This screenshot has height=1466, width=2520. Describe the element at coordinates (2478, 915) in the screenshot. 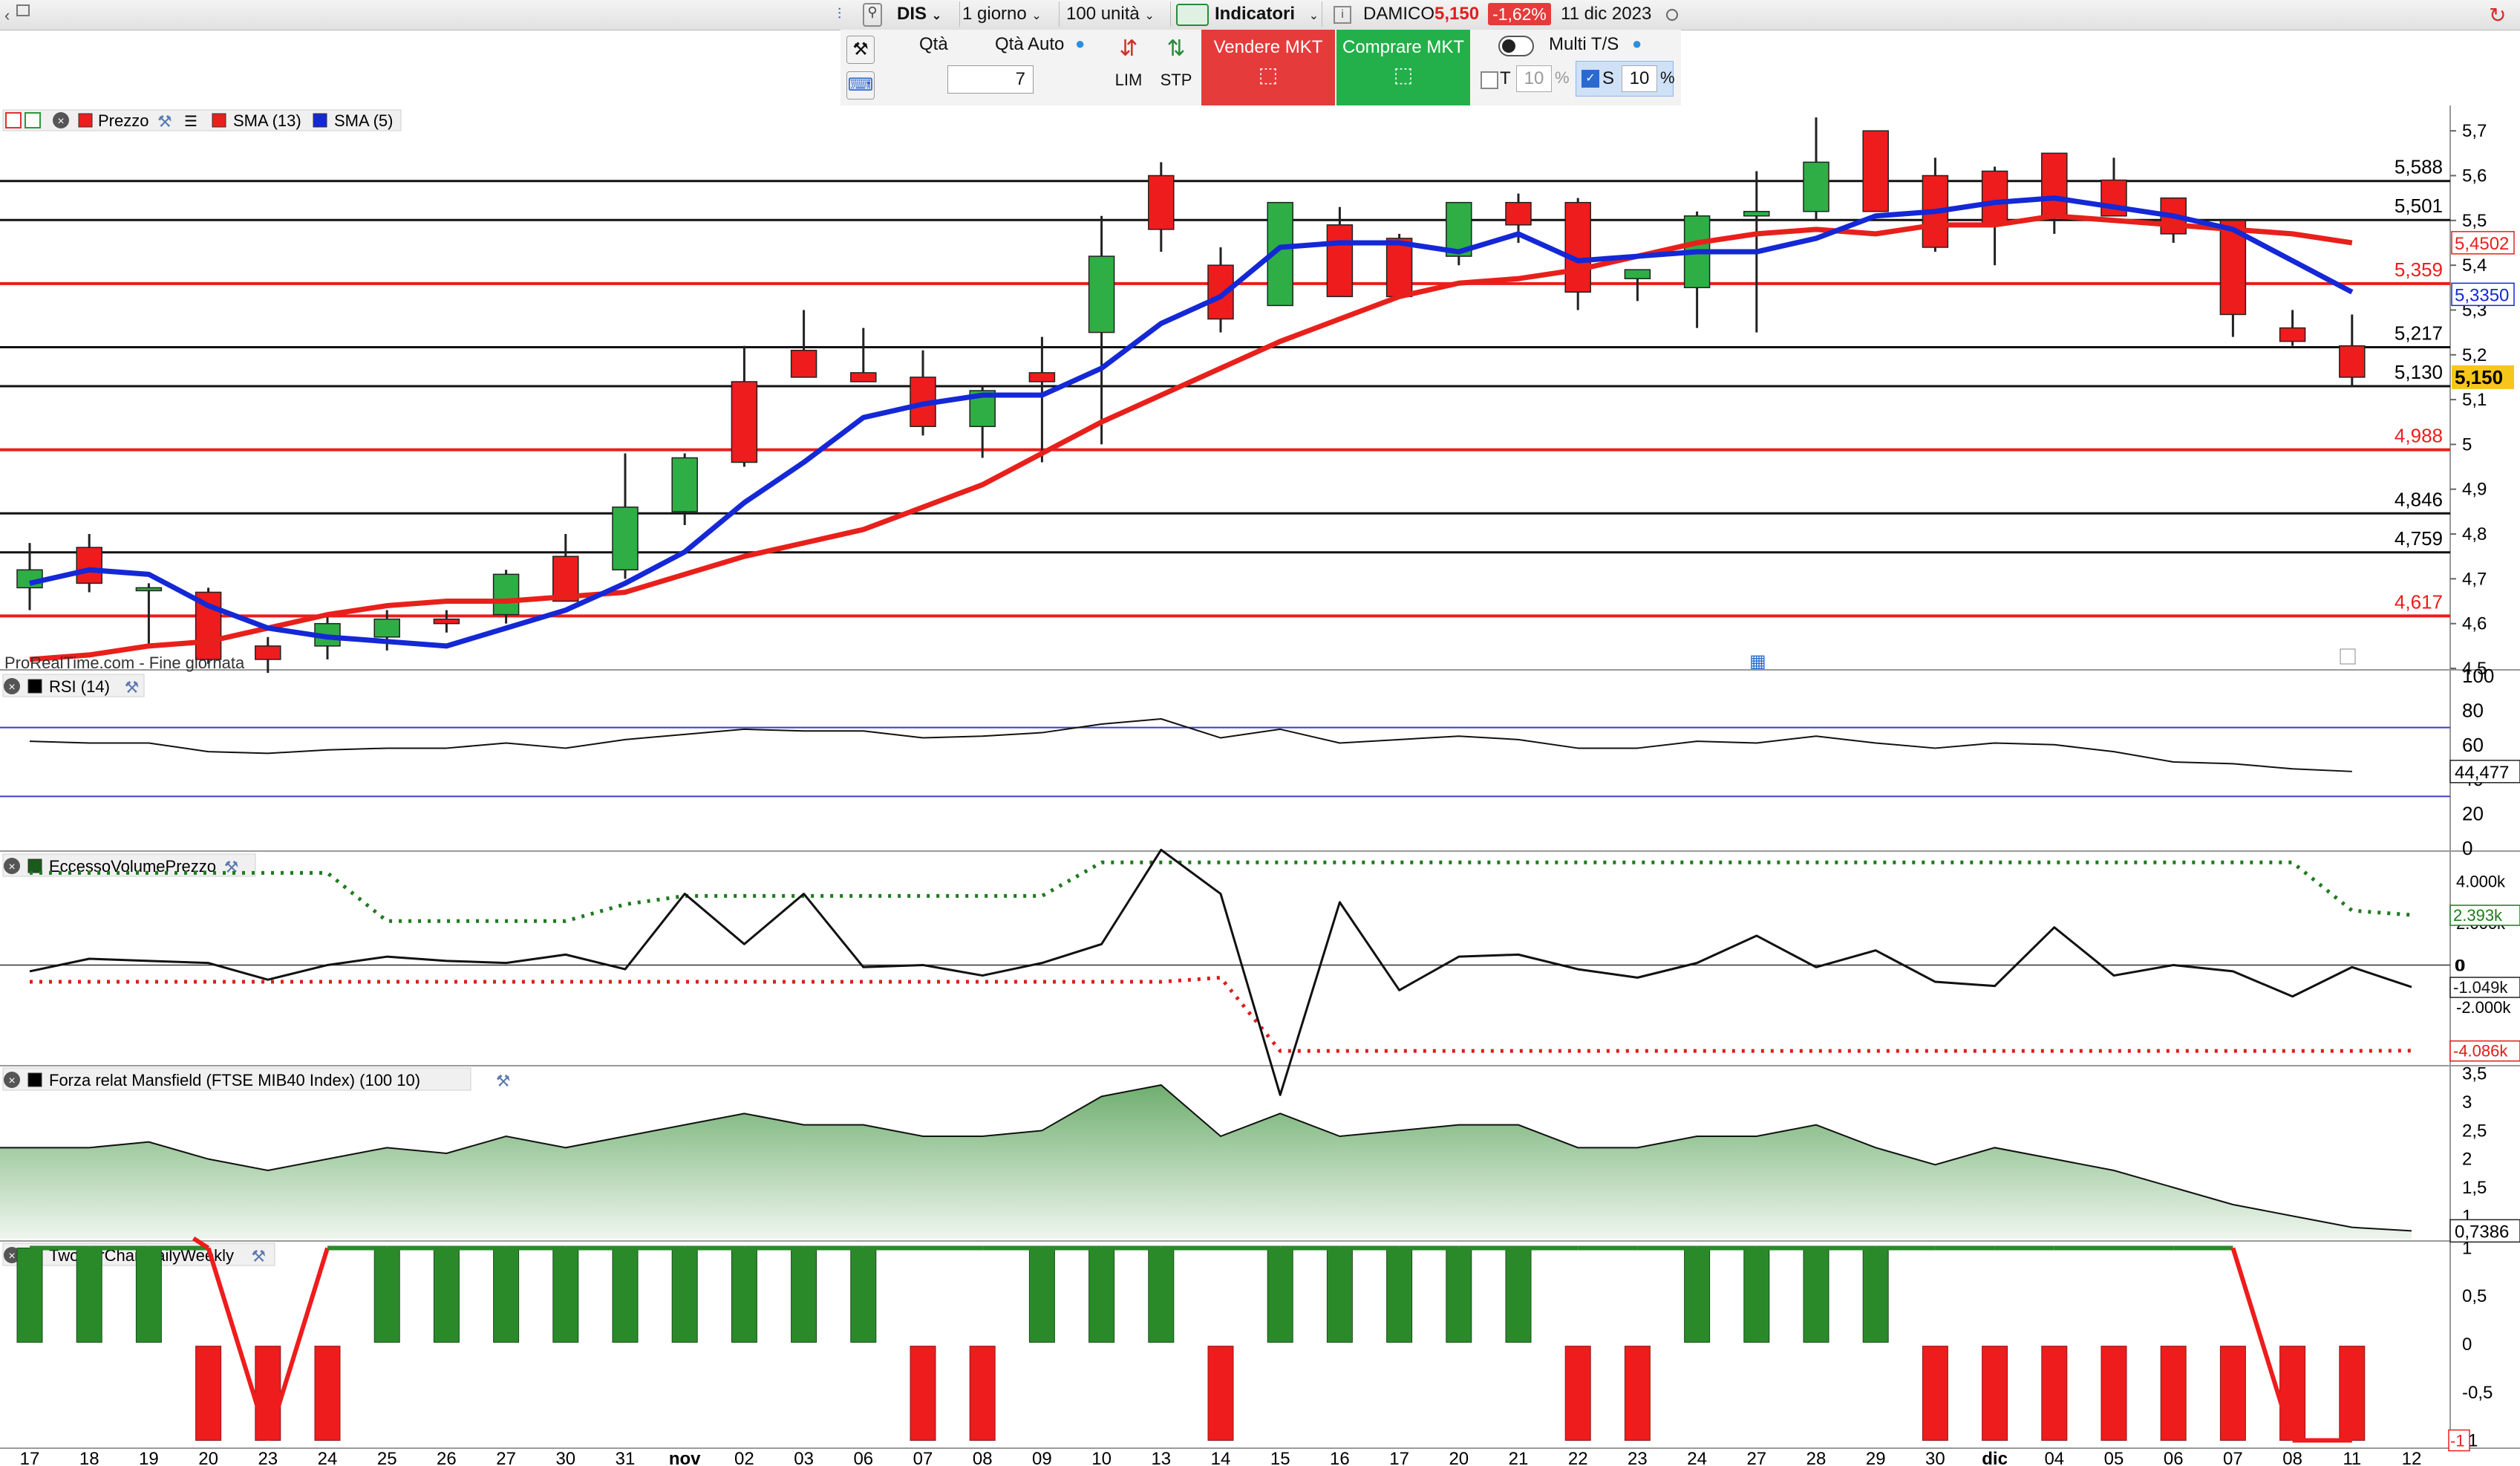

I see `evp-upper-badge: 2.393k` at that location.